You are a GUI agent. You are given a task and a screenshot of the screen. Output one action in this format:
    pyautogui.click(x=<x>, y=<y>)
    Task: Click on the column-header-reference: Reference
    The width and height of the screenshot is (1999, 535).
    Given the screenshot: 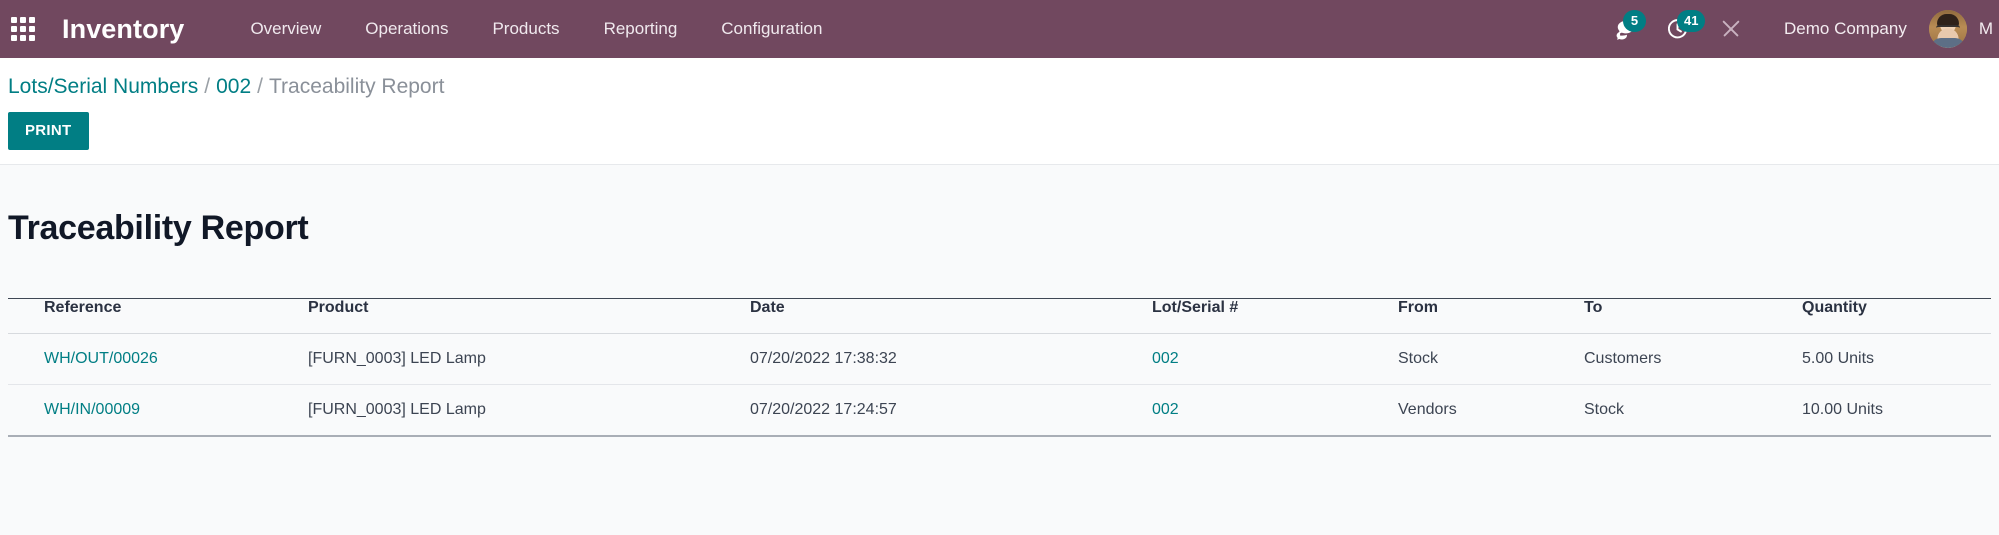 What is the action you would take?
    pyautogui.click(x=158, y=316)
    